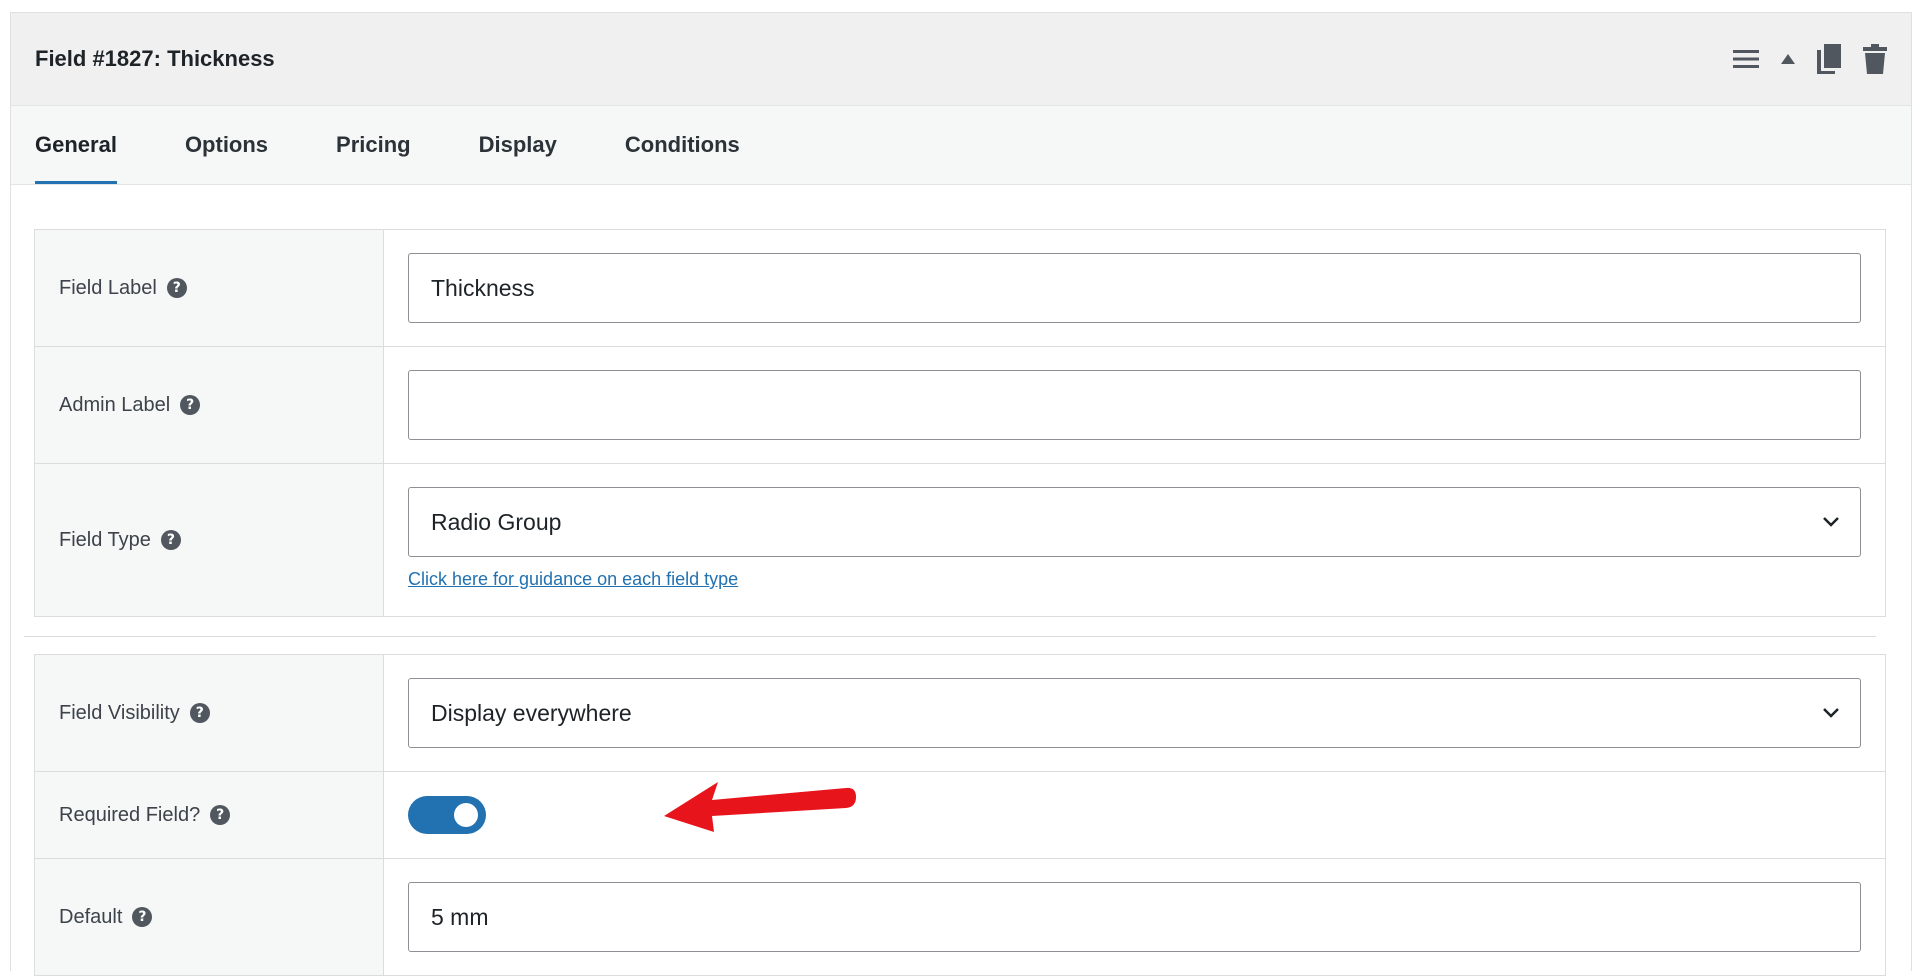 This screenshot has height=976, width=1920. What do you see at coordinates (1134, 815) in the screenshot?
I see `required-field-value-cell` at bounding box center [1134, 815].